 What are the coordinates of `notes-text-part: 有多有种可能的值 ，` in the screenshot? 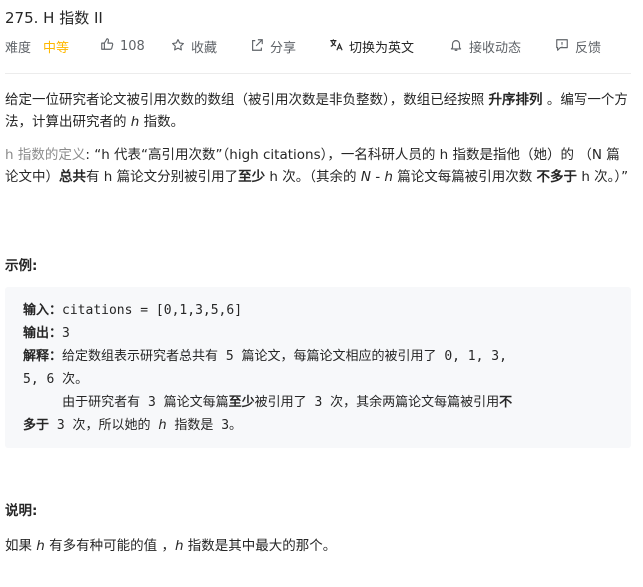 It's located at (109, 546).